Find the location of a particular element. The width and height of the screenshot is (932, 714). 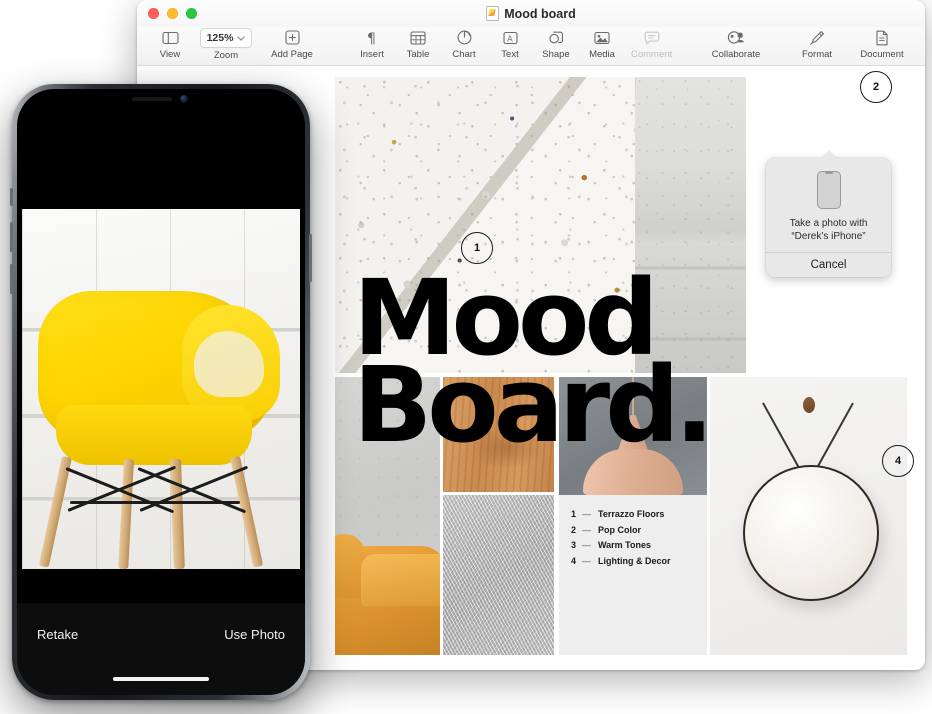

image-tan-sofa is located at coordinates (387, 593).